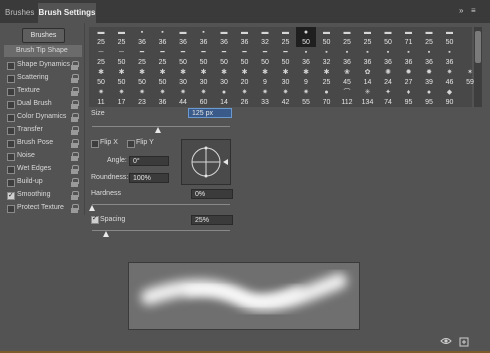  What do you see at coordinates (306, 97) in the screenshot?
I see `brush-preset: ✷ 55` at bounding box center [306, 97].